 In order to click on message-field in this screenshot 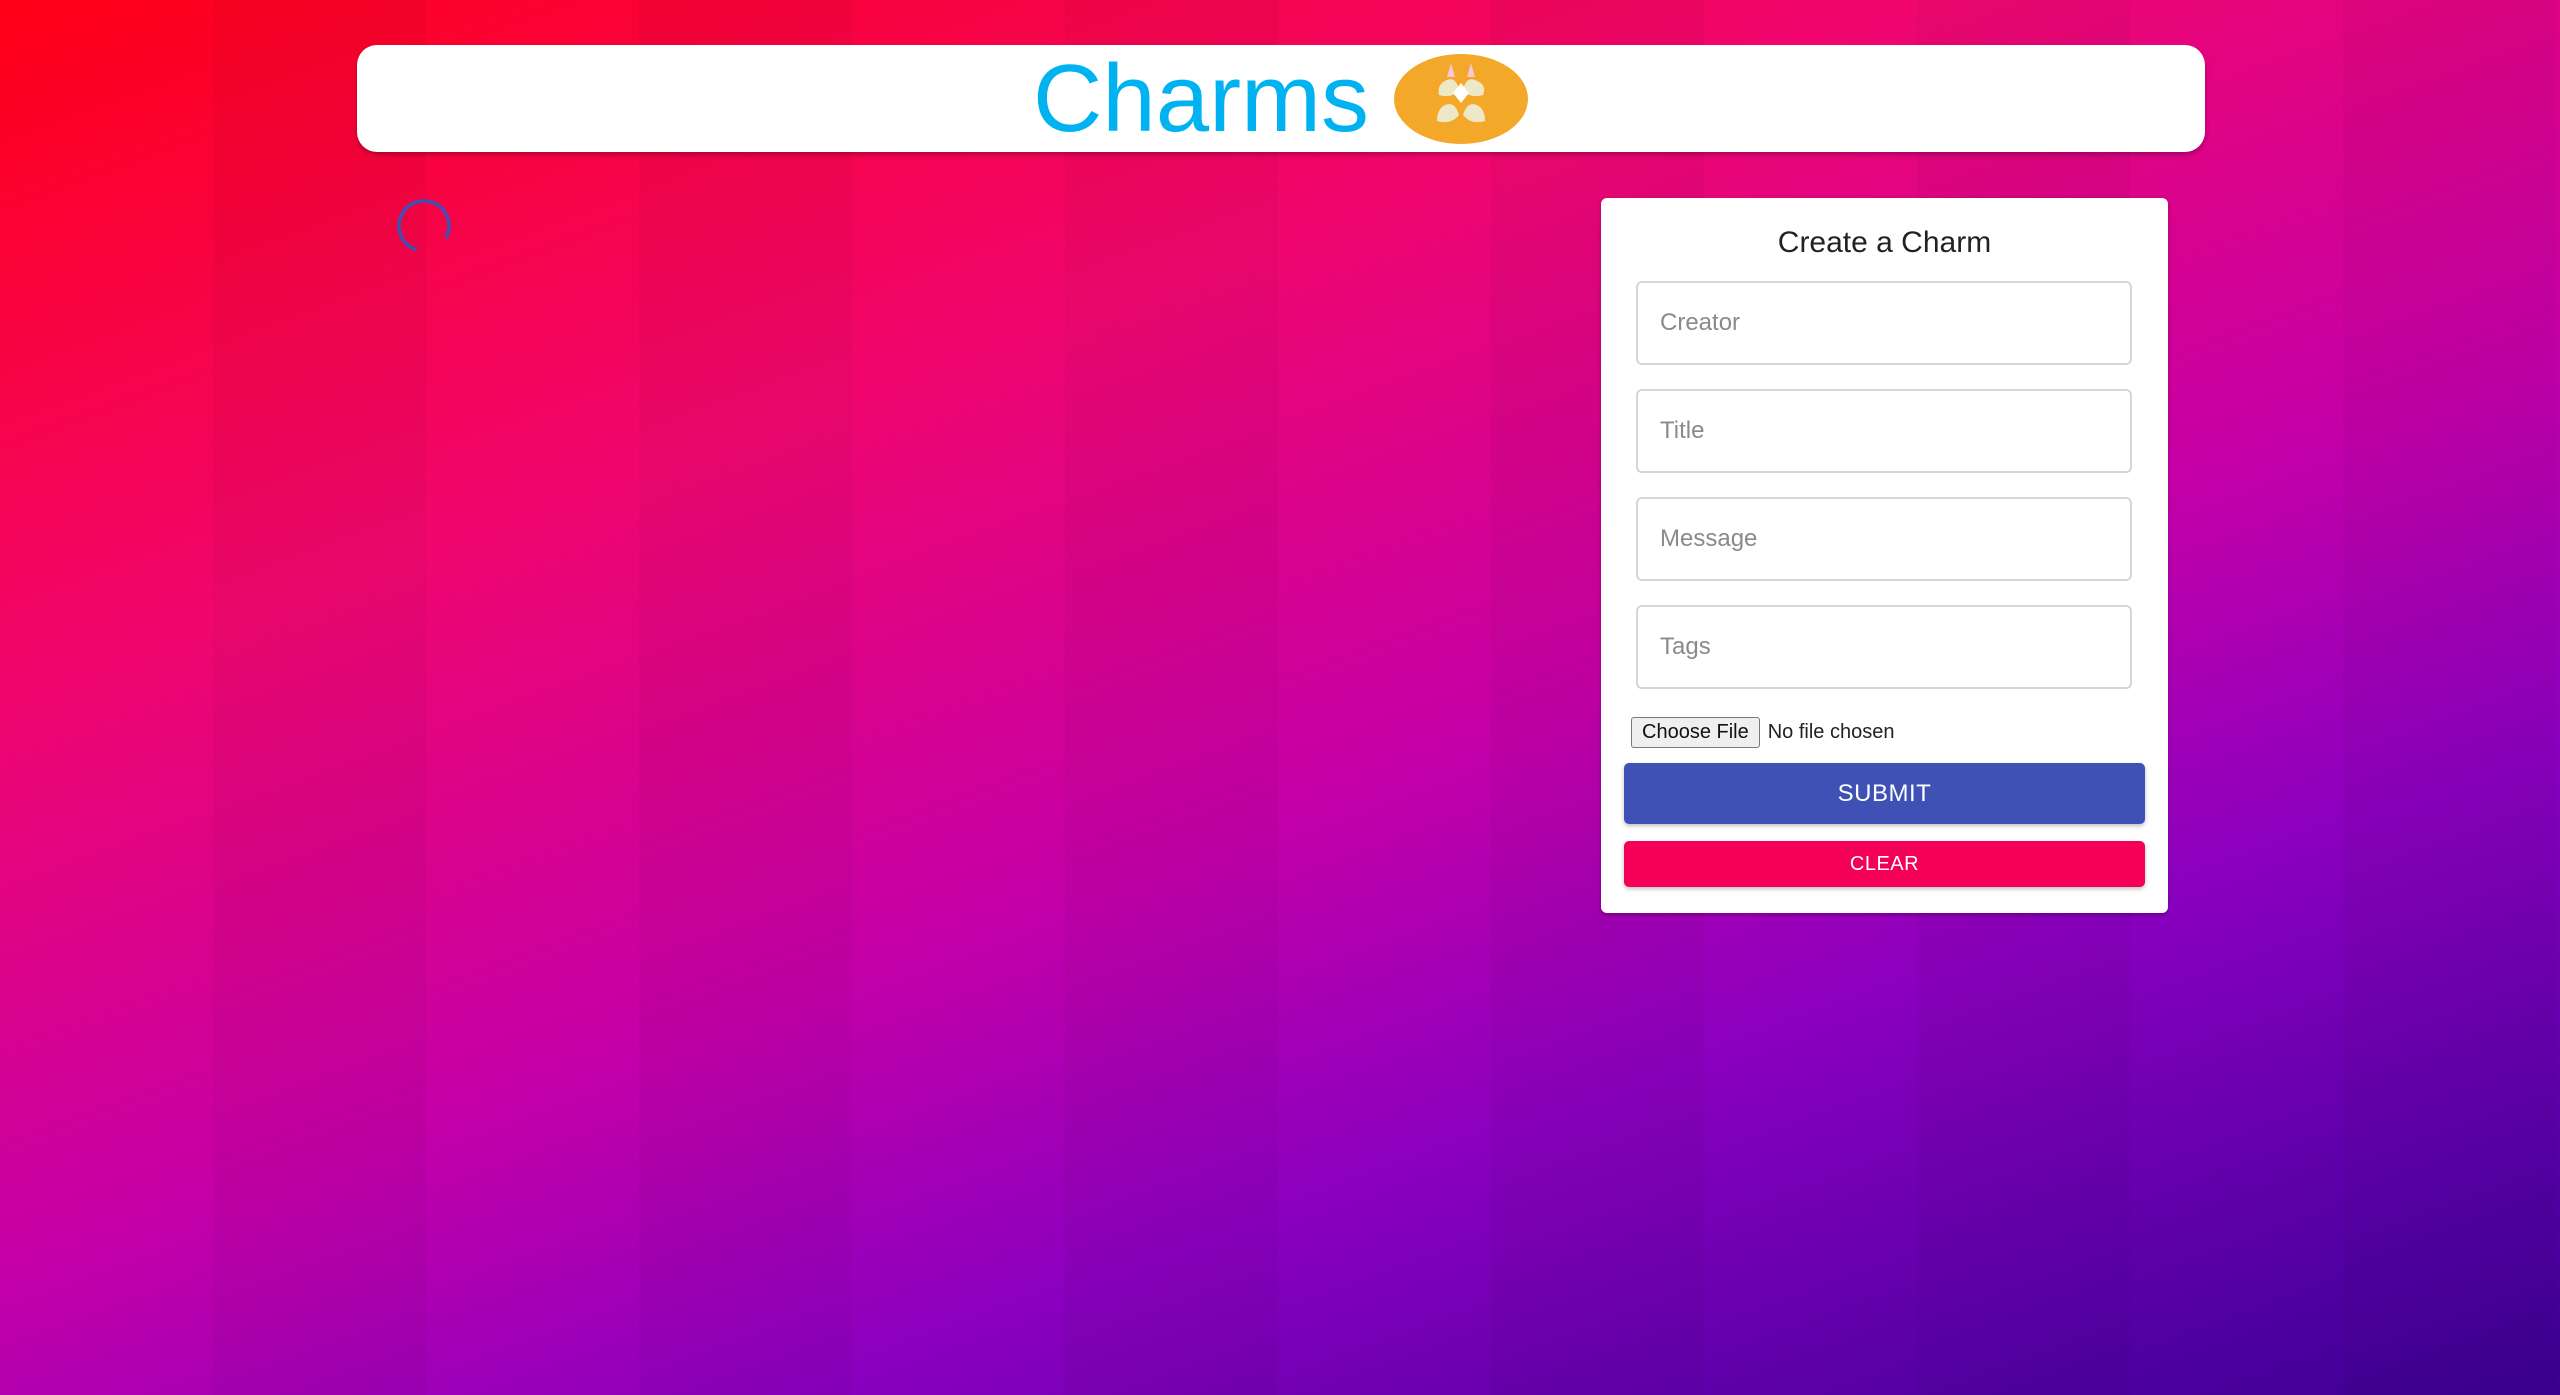, I will do `click(1884, 539)`.